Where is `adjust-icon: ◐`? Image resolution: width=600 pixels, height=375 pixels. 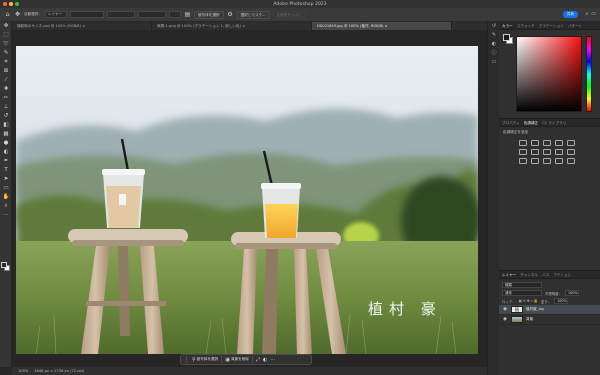
adjust-icon: ◐ is located at coordinates (265, 360).